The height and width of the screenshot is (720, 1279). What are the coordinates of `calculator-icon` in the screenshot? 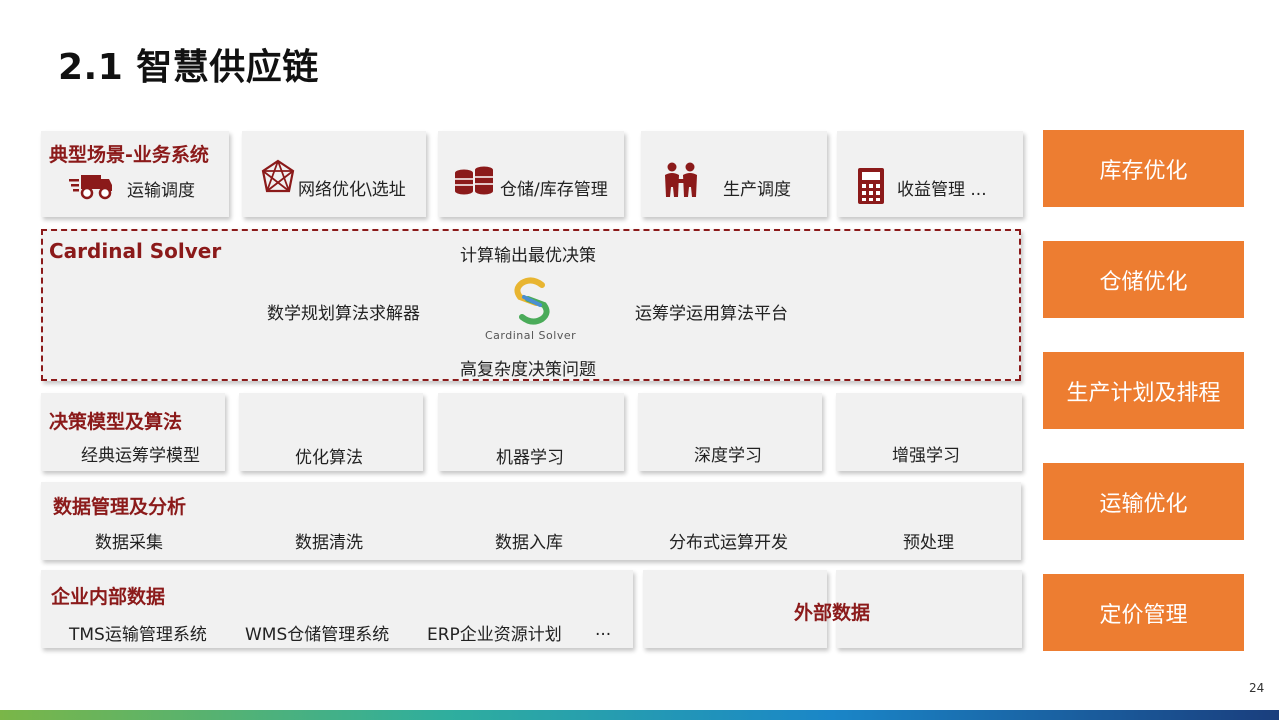 It's located at (871, 186).